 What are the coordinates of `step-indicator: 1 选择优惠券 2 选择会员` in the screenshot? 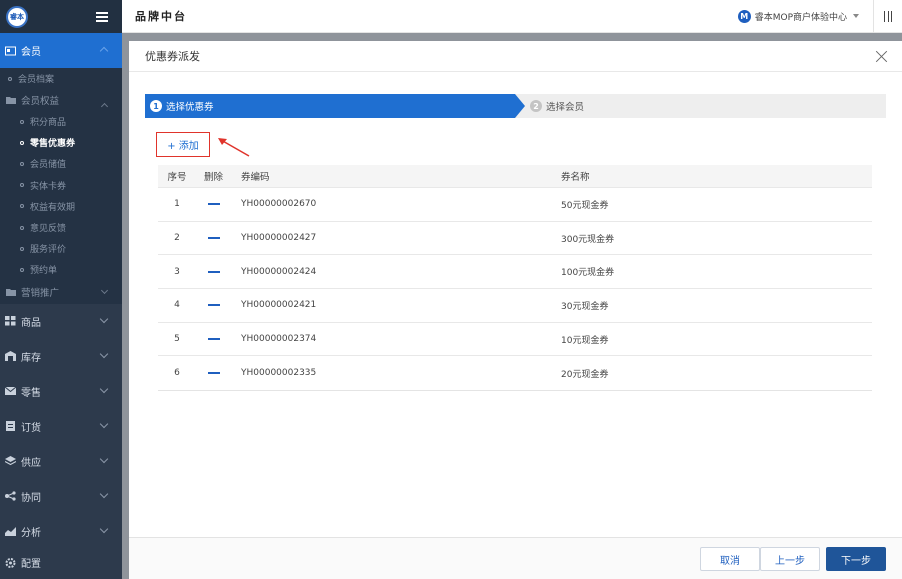 It's located at (515, 106).